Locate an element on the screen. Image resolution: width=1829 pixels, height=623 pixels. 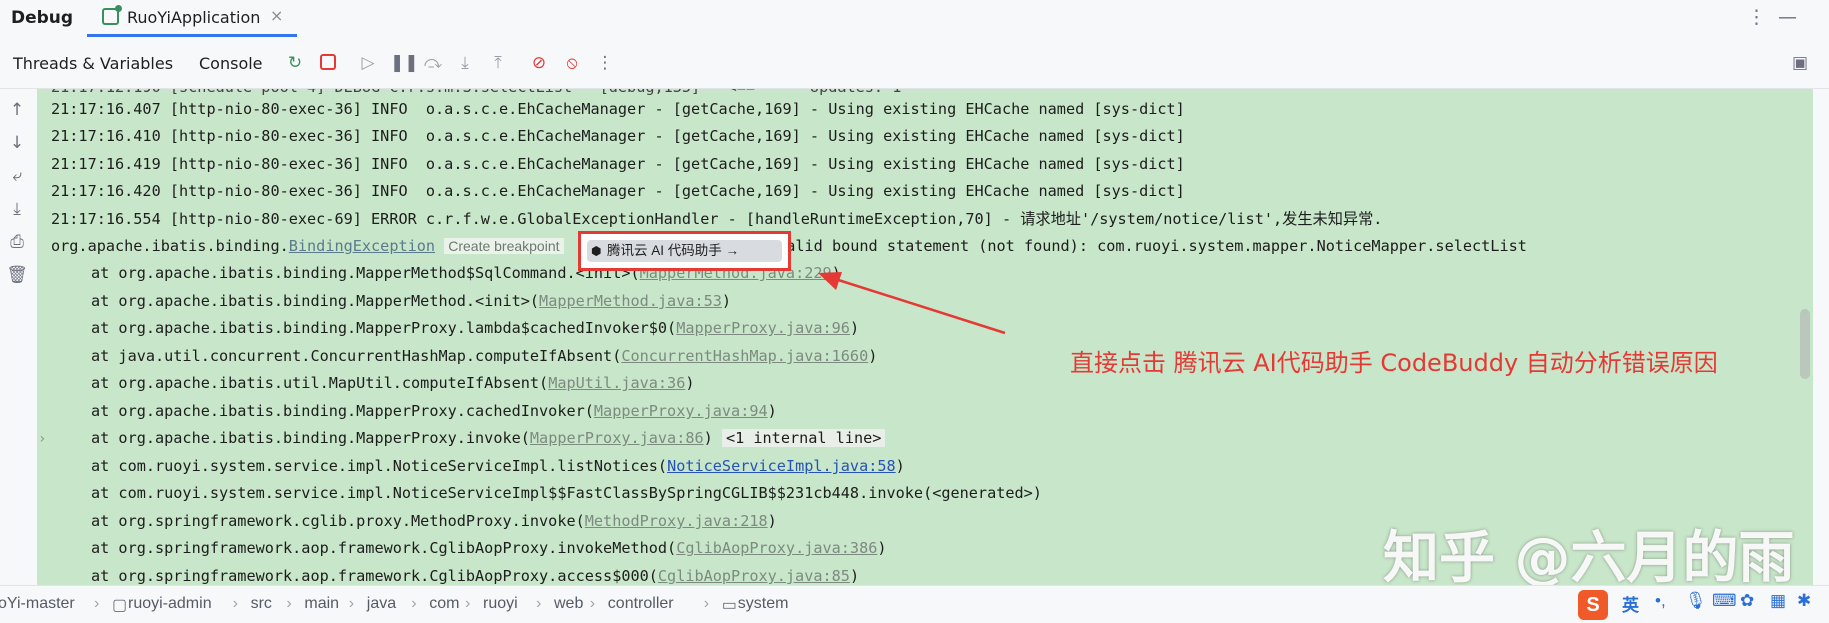
breadcrumb-item: java is located at coordinates (381, 604).